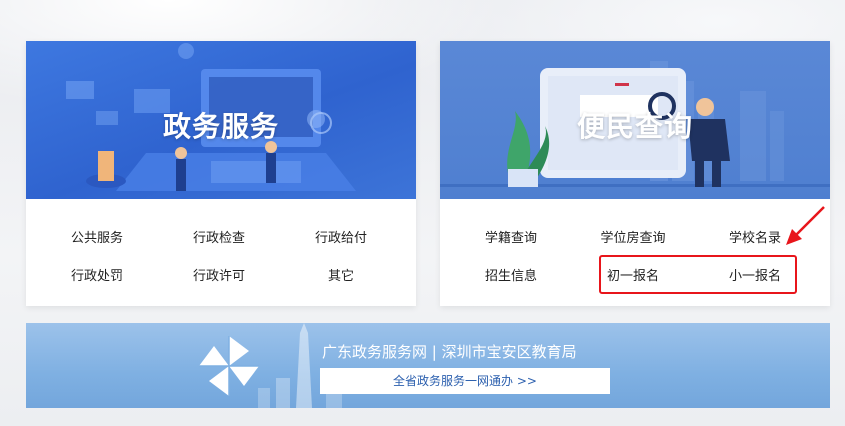 Image resolution: width=845 pixels, height=426 pixels. I want to click on unified-service-button: 全省政务服务一网通办 >>, so click(465, 381).